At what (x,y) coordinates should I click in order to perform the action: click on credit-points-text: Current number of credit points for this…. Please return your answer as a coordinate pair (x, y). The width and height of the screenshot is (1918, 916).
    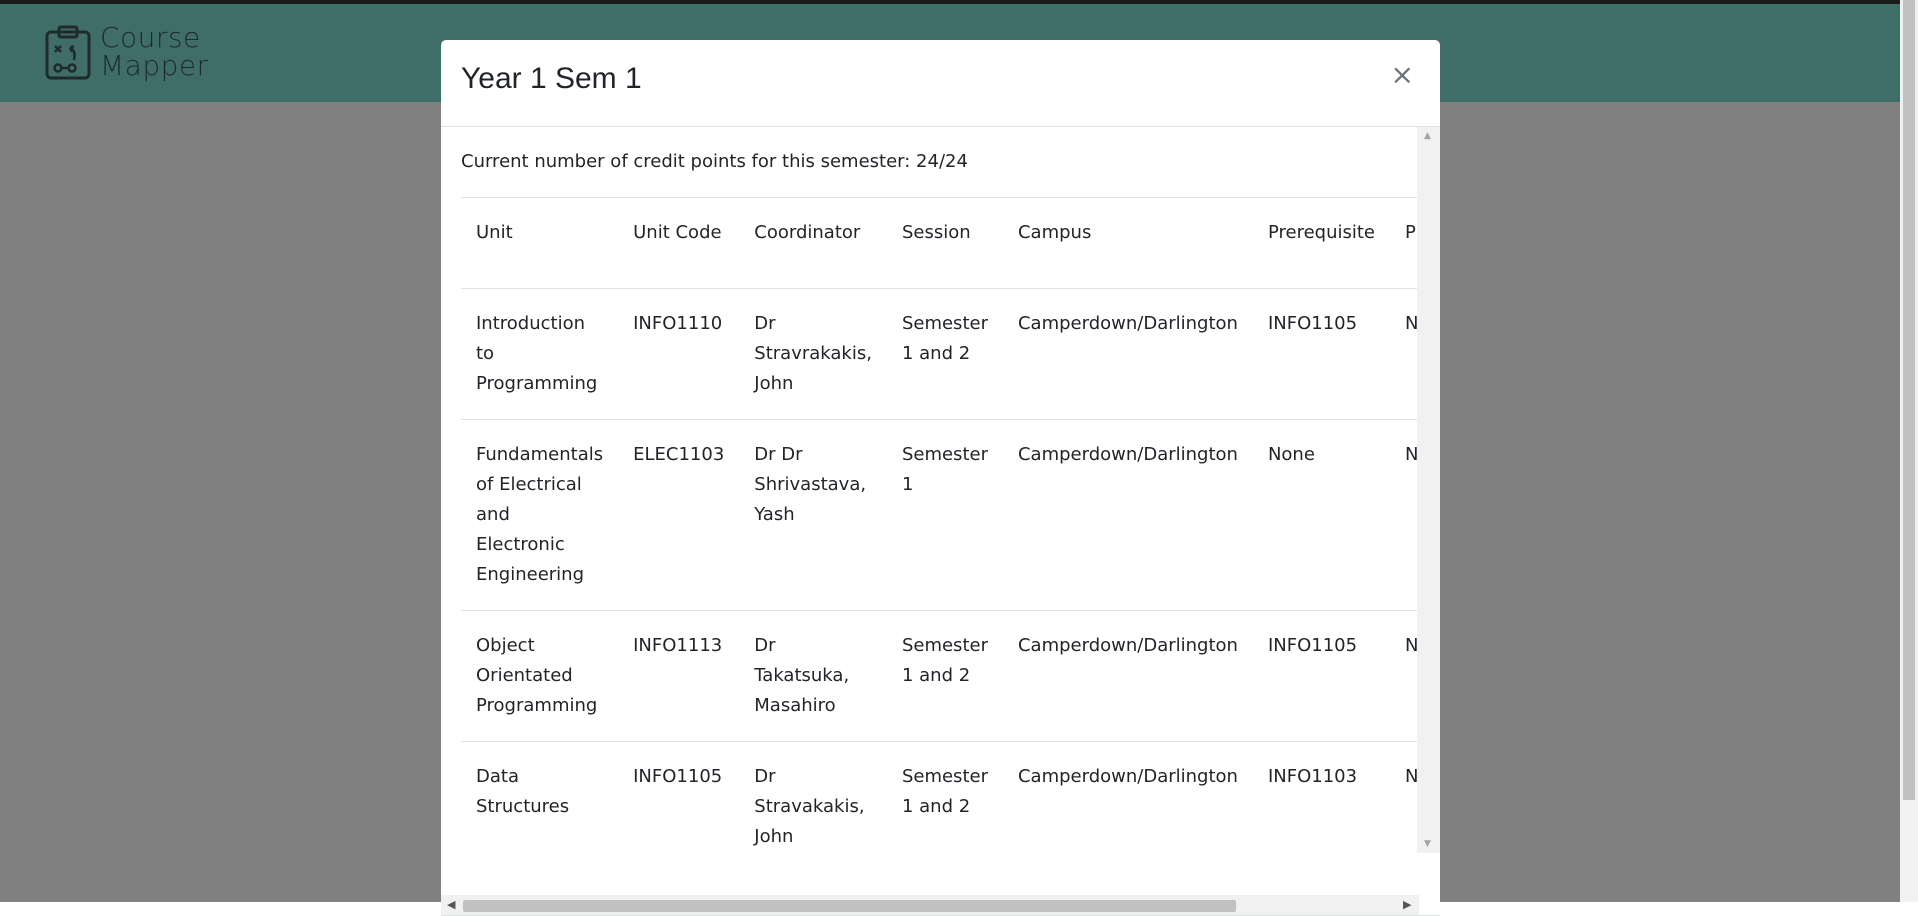
    Looking at the image, I should click on (714, 161).